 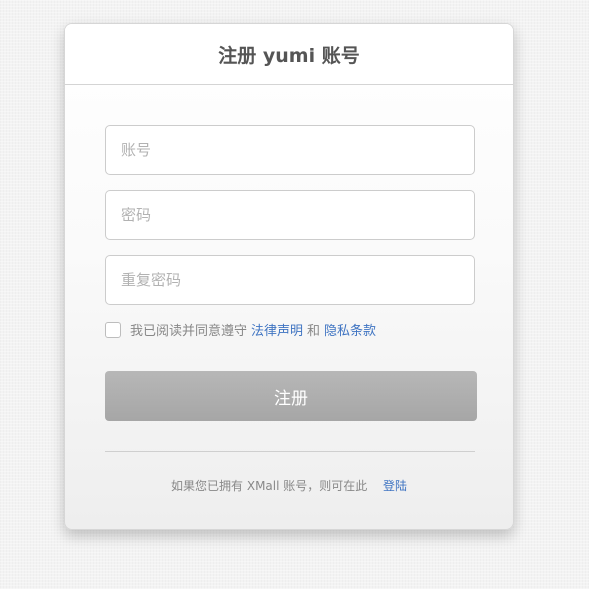 I want to click on card-header: 注册 yumi 账号, so click(x=289, y=54).